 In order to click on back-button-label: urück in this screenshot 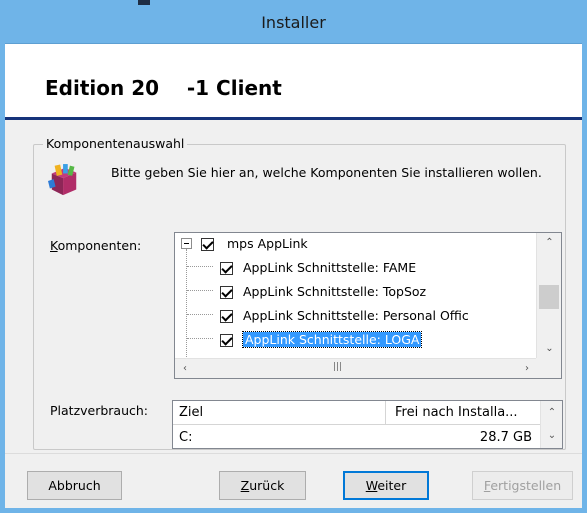, I will do `click(267, 485)`.